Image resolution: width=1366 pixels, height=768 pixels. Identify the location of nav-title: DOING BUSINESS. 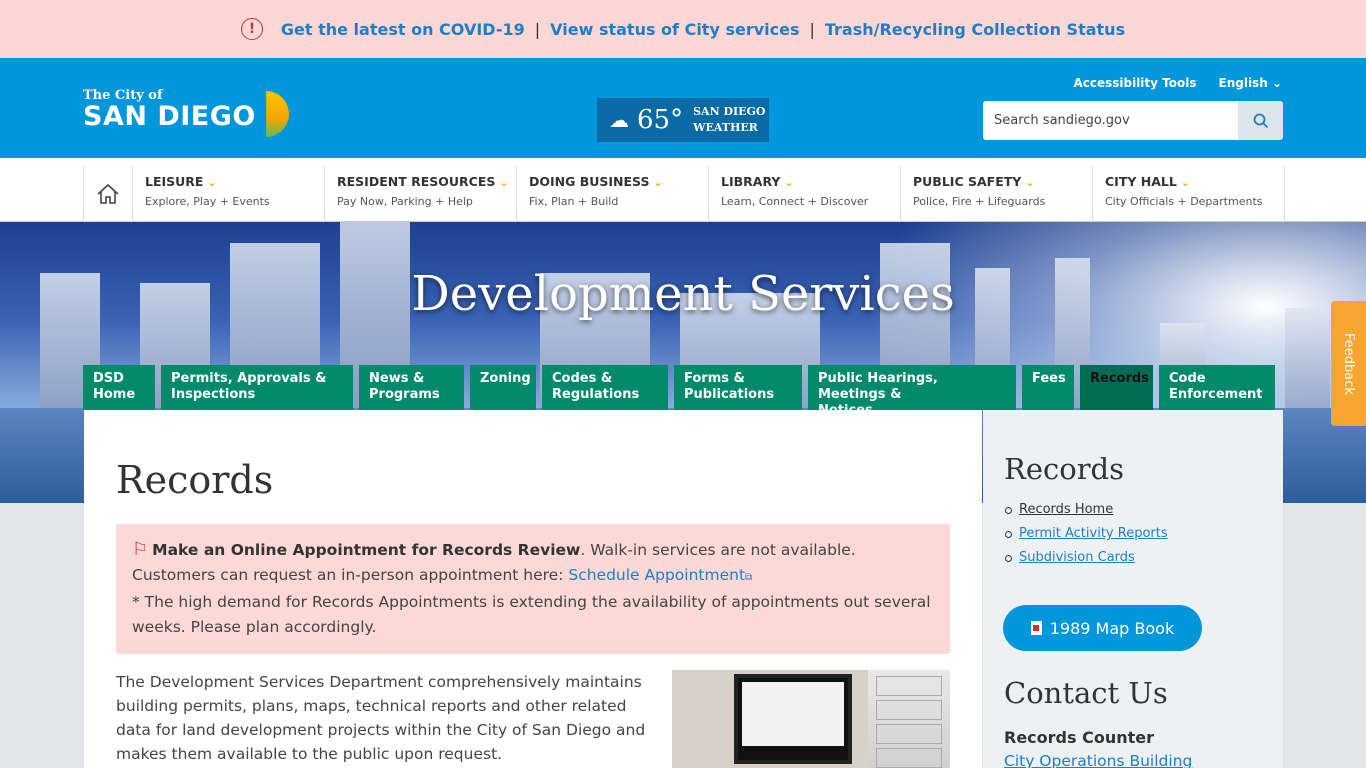
(589, 181).